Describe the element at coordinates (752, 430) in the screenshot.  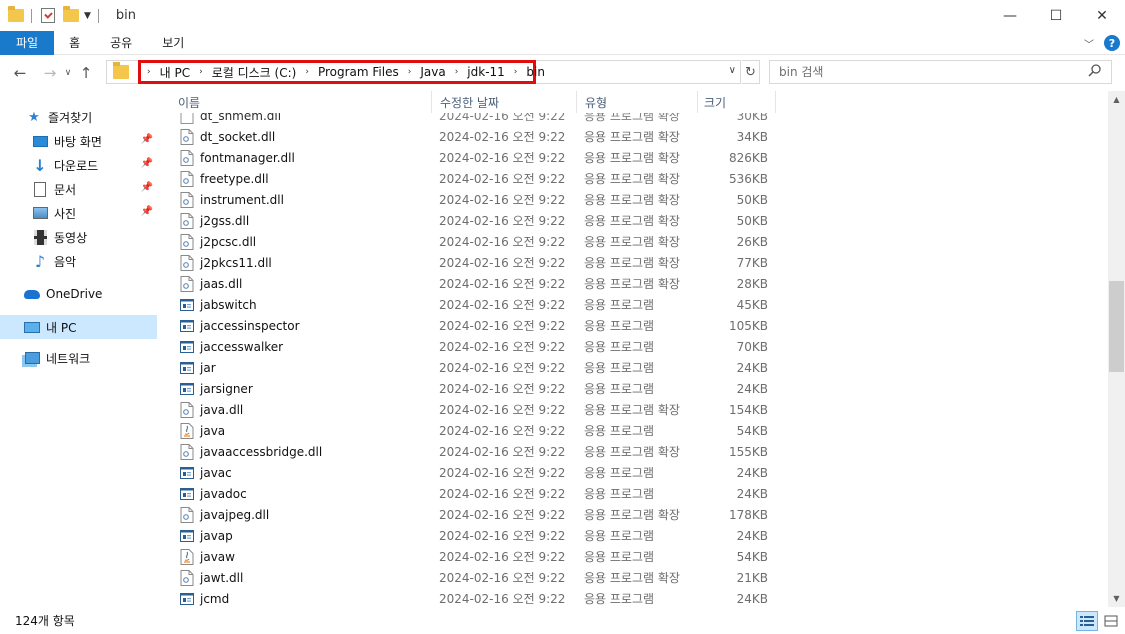
I see `file-size: 54KB` at that location.